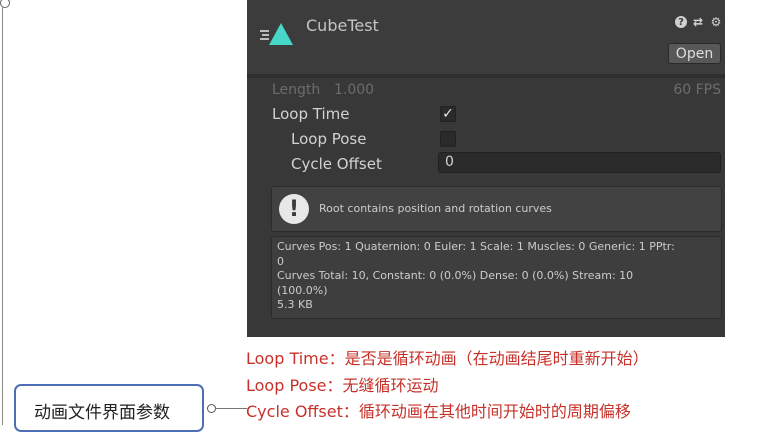 This screenshot has height=432, width=757. I want to click on clip-title: CubeTest, so click(342, 25).